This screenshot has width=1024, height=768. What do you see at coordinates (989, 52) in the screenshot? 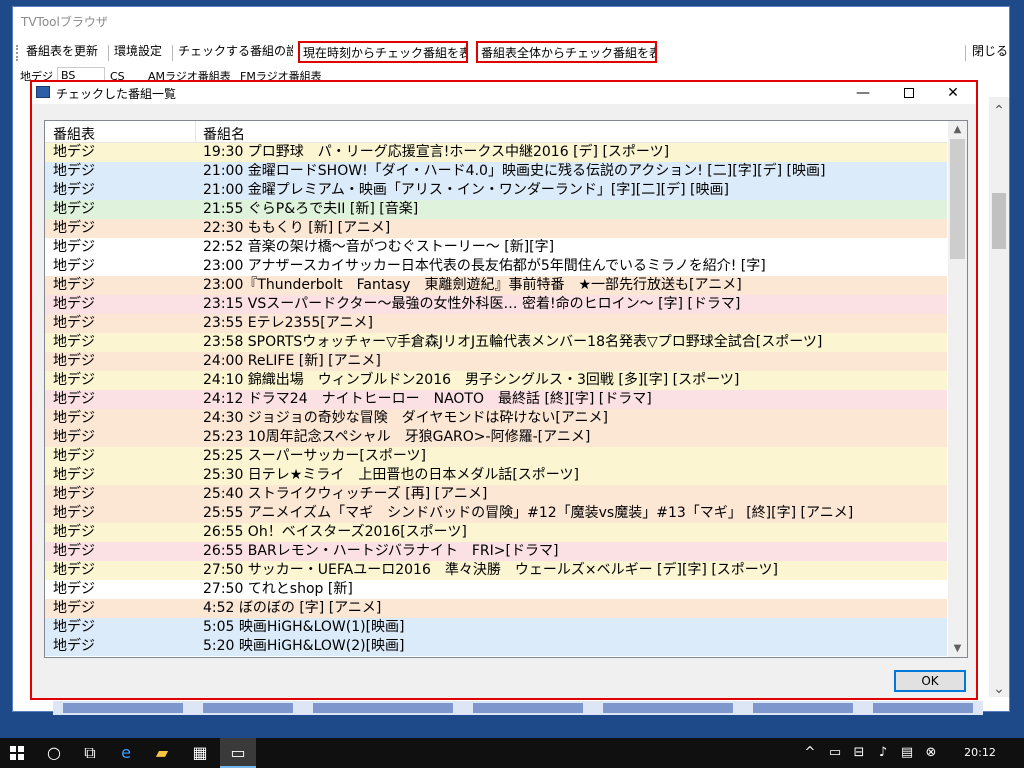
I see `close-button: 閉じる` at bounding box center [989, 52].